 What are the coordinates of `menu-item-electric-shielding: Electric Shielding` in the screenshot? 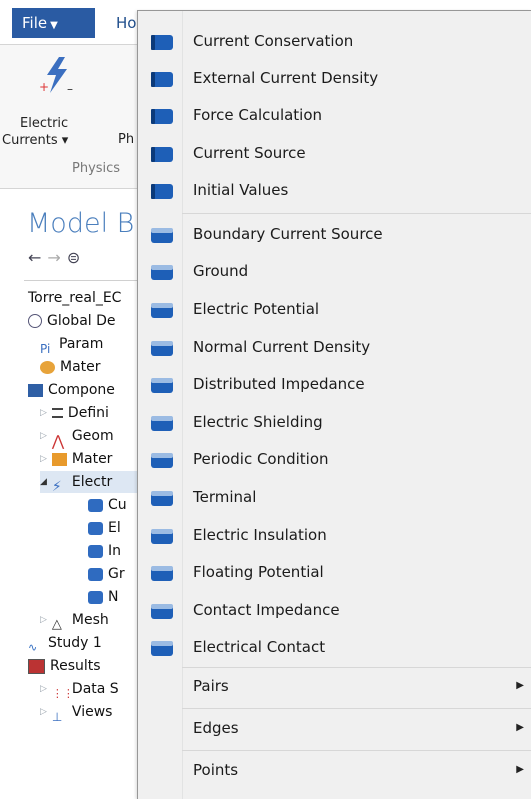 It's located at (334, 422).